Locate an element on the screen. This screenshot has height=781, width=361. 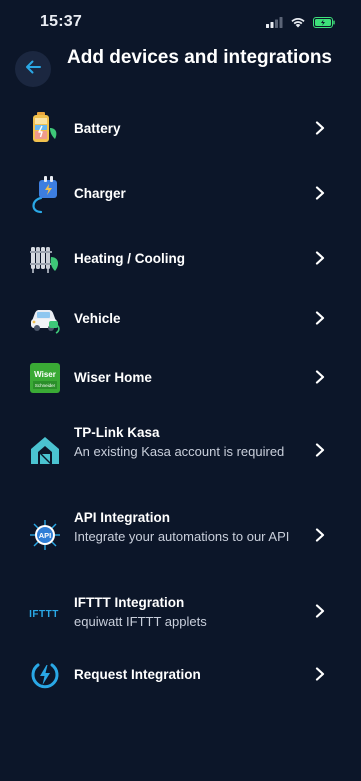
list-item-charger: Charger is located at coordinates (180, 193).